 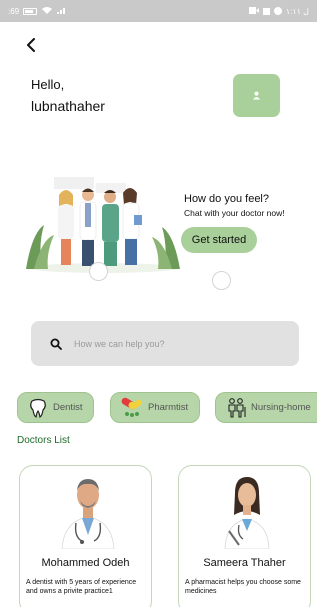 What do you see at coordinates (226, 199) in the screenshot?
I see `banner-title: How do you feel?` at bounding box center [226, 199].